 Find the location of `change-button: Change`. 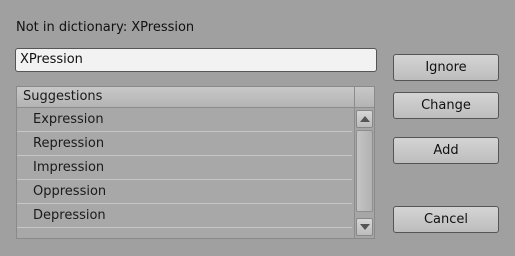

change-button: Change is located at coordinates (446, 105).